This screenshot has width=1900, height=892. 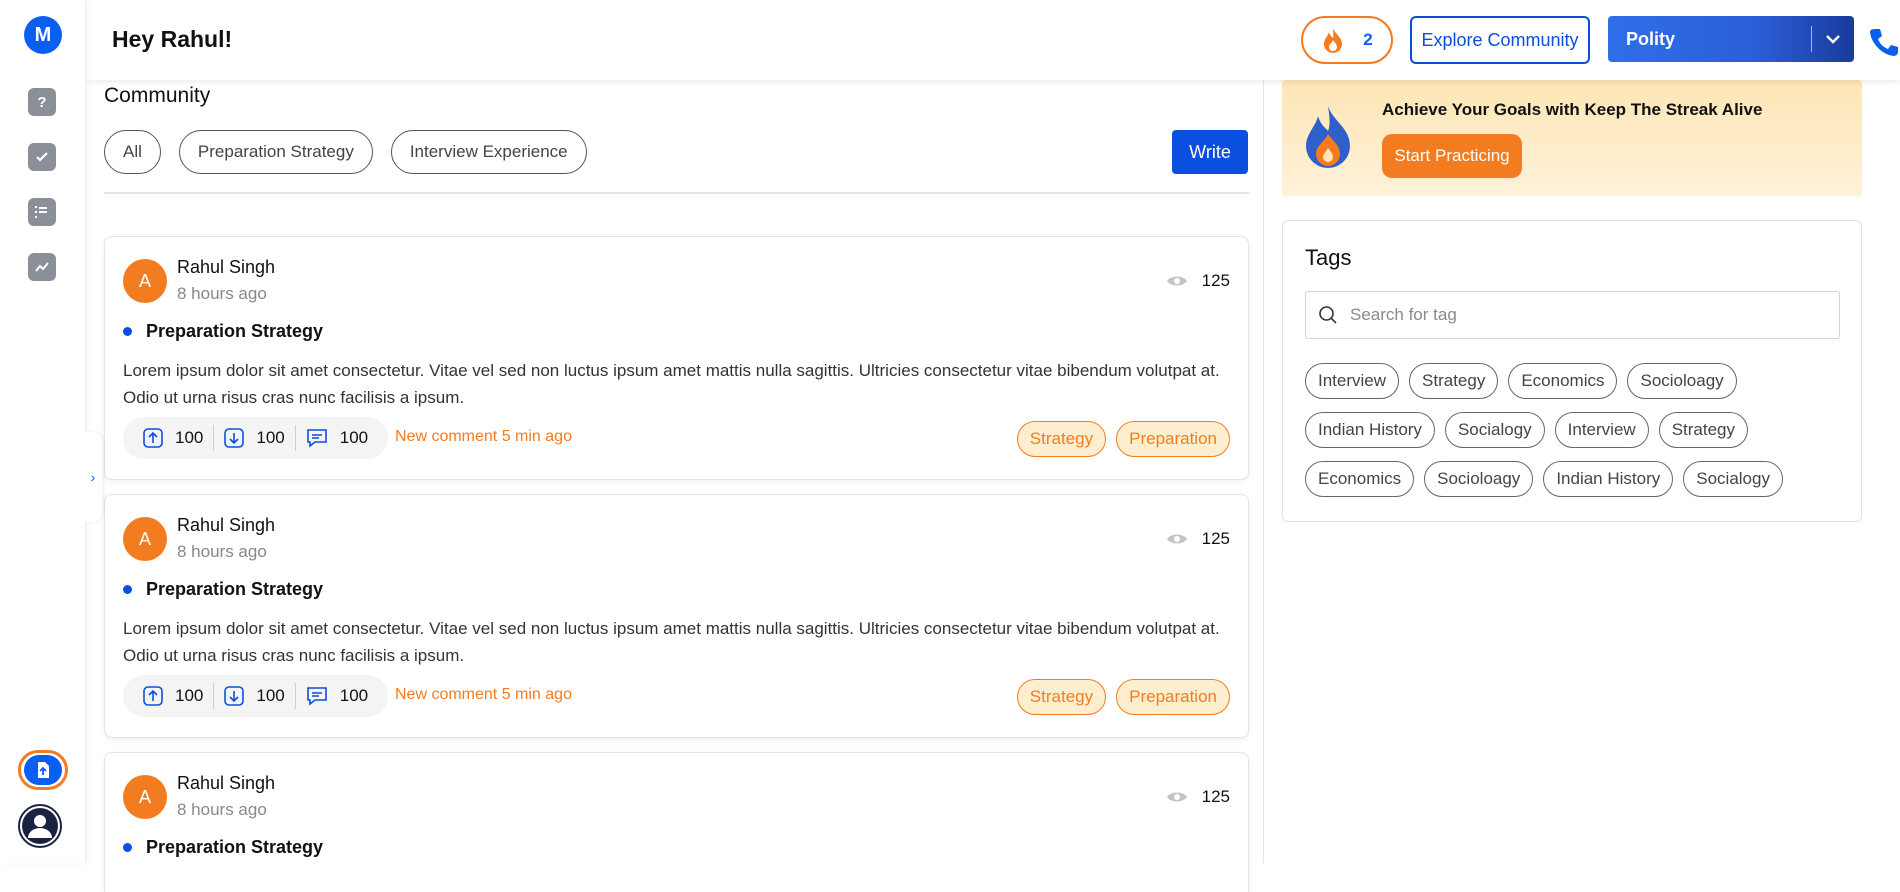 What do you see at coordinates (172, 39) in the screenshot?
I see `greeting-text: Hey Rahul!` at bounding box center [172, 39].